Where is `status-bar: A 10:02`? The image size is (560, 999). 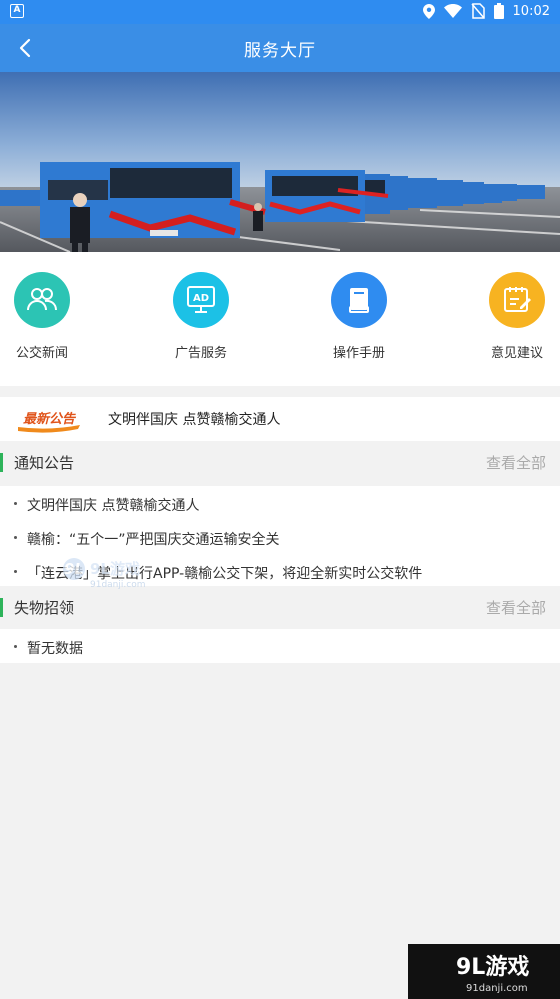 status-bar: A 10:02 is located at coordinates (280, 12).